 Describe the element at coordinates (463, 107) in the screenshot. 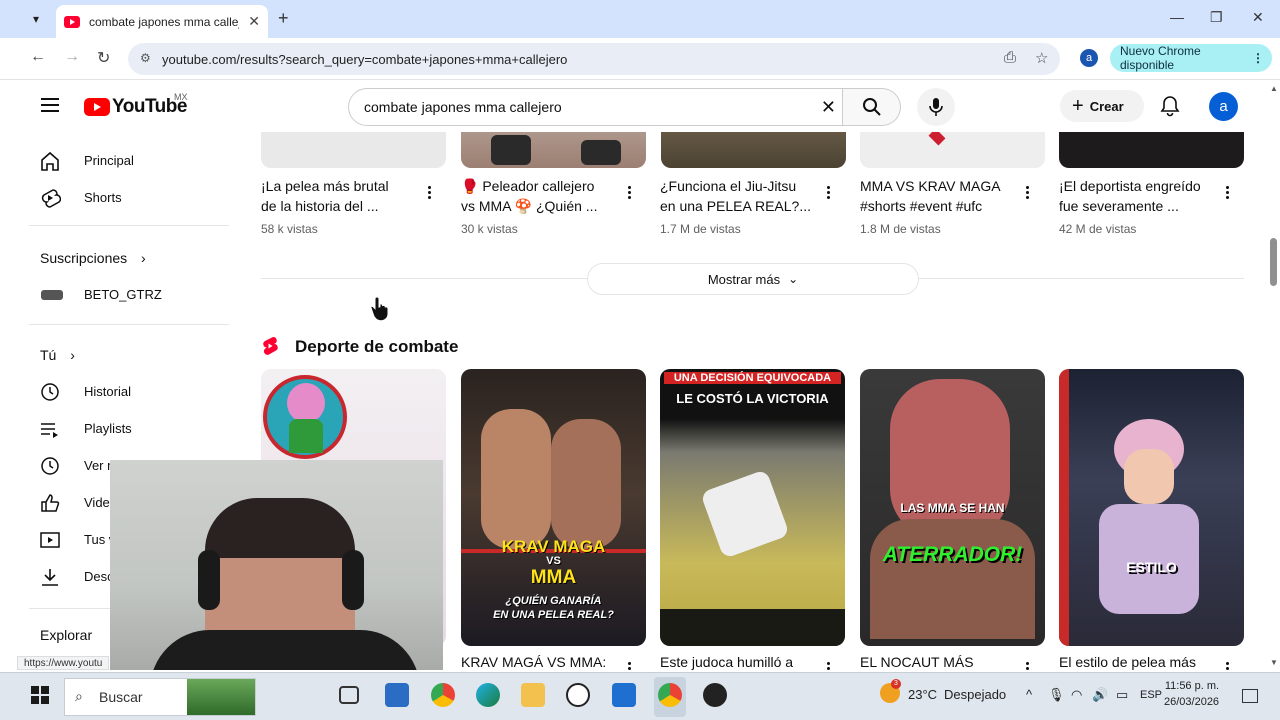

I see `search-value: combate japones mma callejero` at that location.